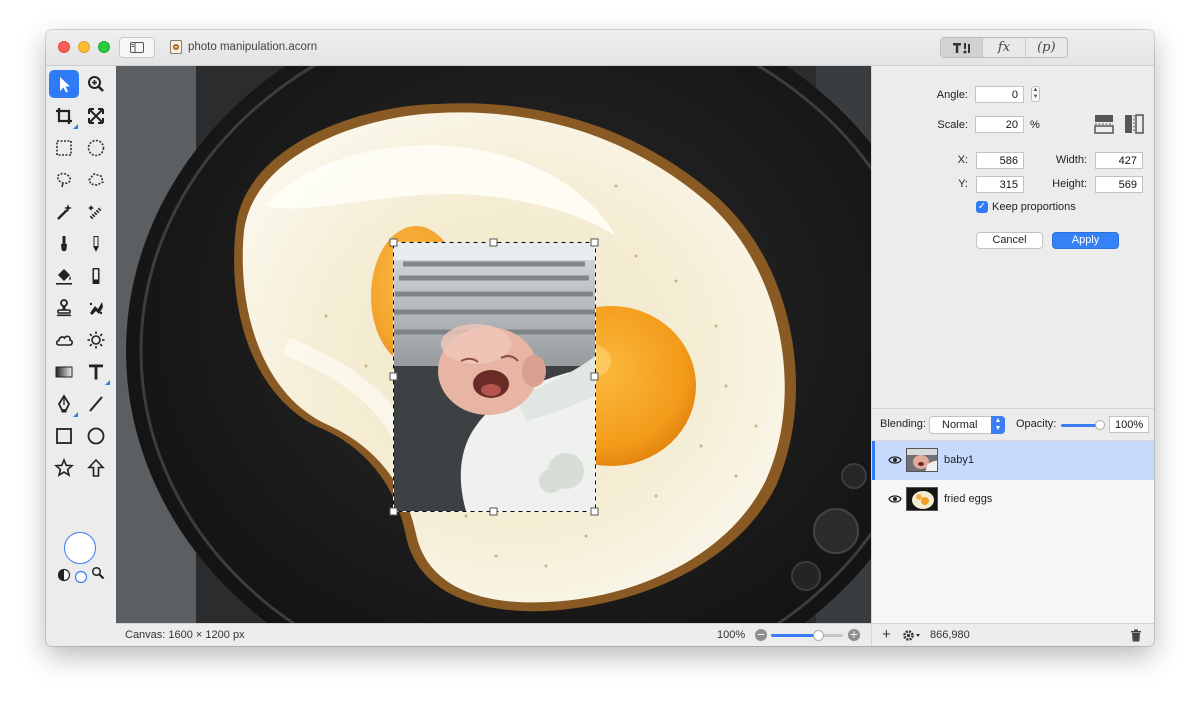 The width and height of the screenshot is (1200, 710). What do you see at coordinates (96, 148) in the screenshot?
I see `ellipse-select-icon` at bounding box center [96, 148].